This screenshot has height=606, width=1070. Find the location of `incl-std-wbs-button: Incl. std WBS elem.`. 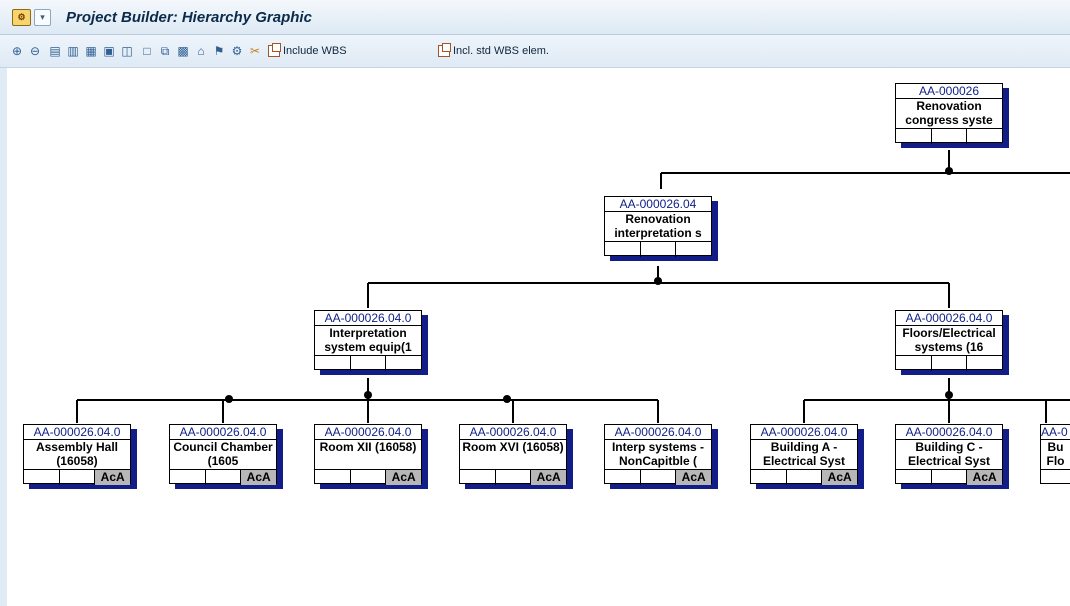

incl-std-wbs-button: Incl. std WBS elem. is located at coordinates (493, 51).